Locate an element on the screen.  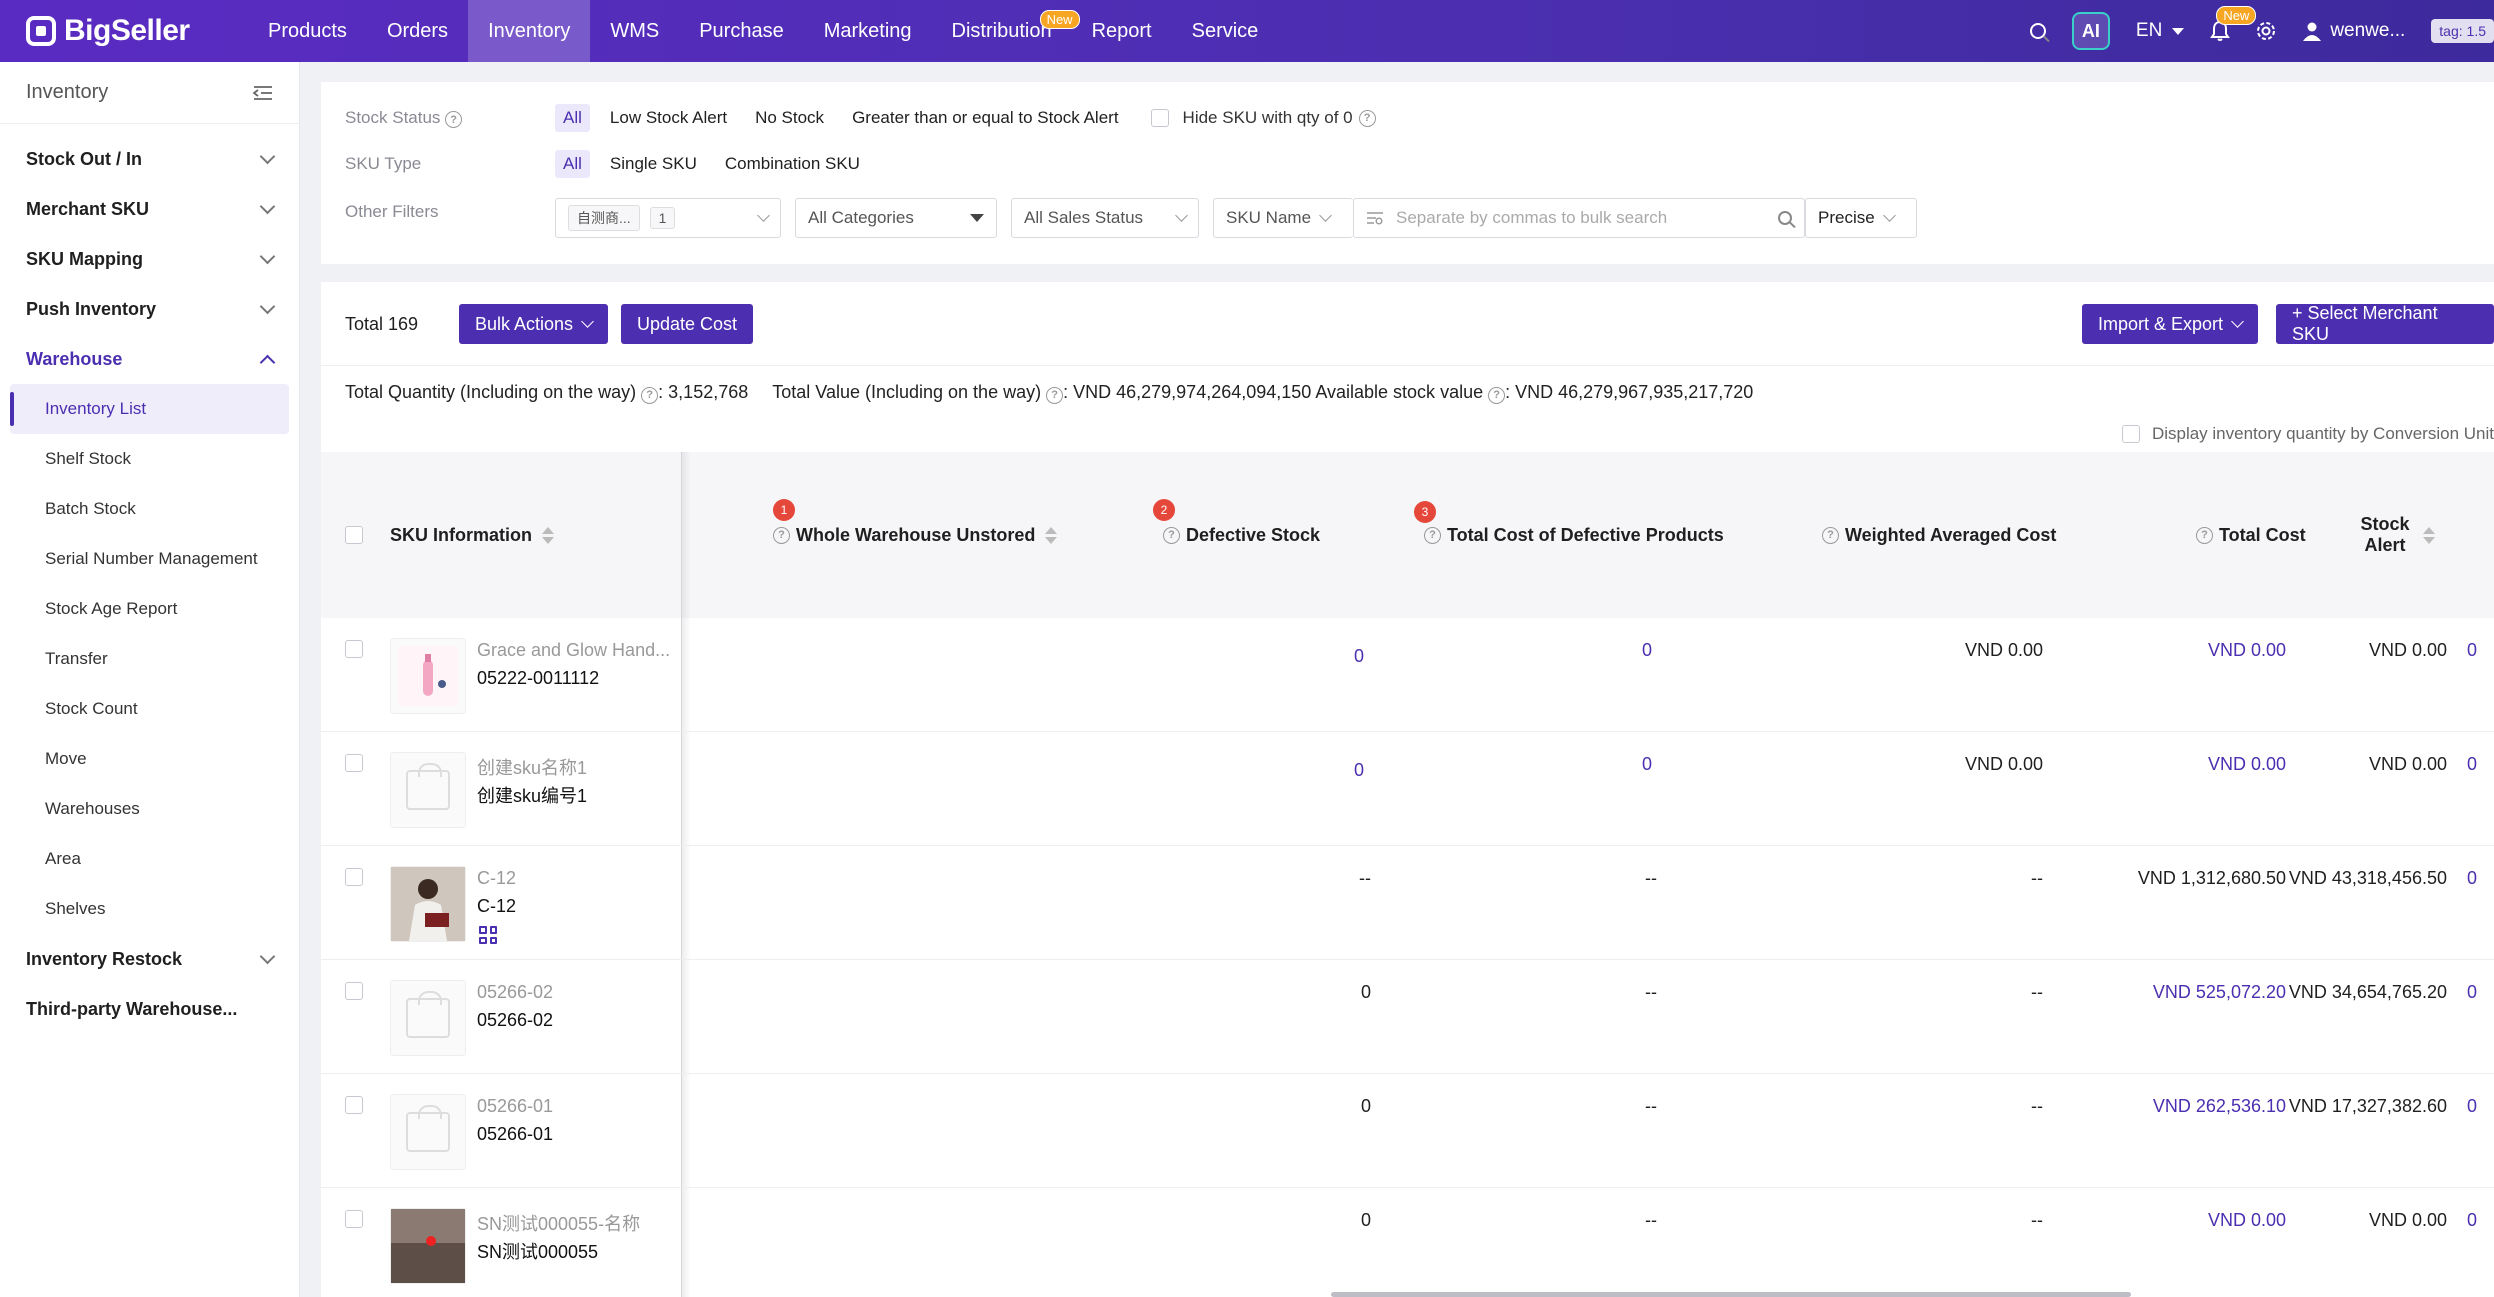
horizontal-scrollbar is located at coordinates (1731, 1294).